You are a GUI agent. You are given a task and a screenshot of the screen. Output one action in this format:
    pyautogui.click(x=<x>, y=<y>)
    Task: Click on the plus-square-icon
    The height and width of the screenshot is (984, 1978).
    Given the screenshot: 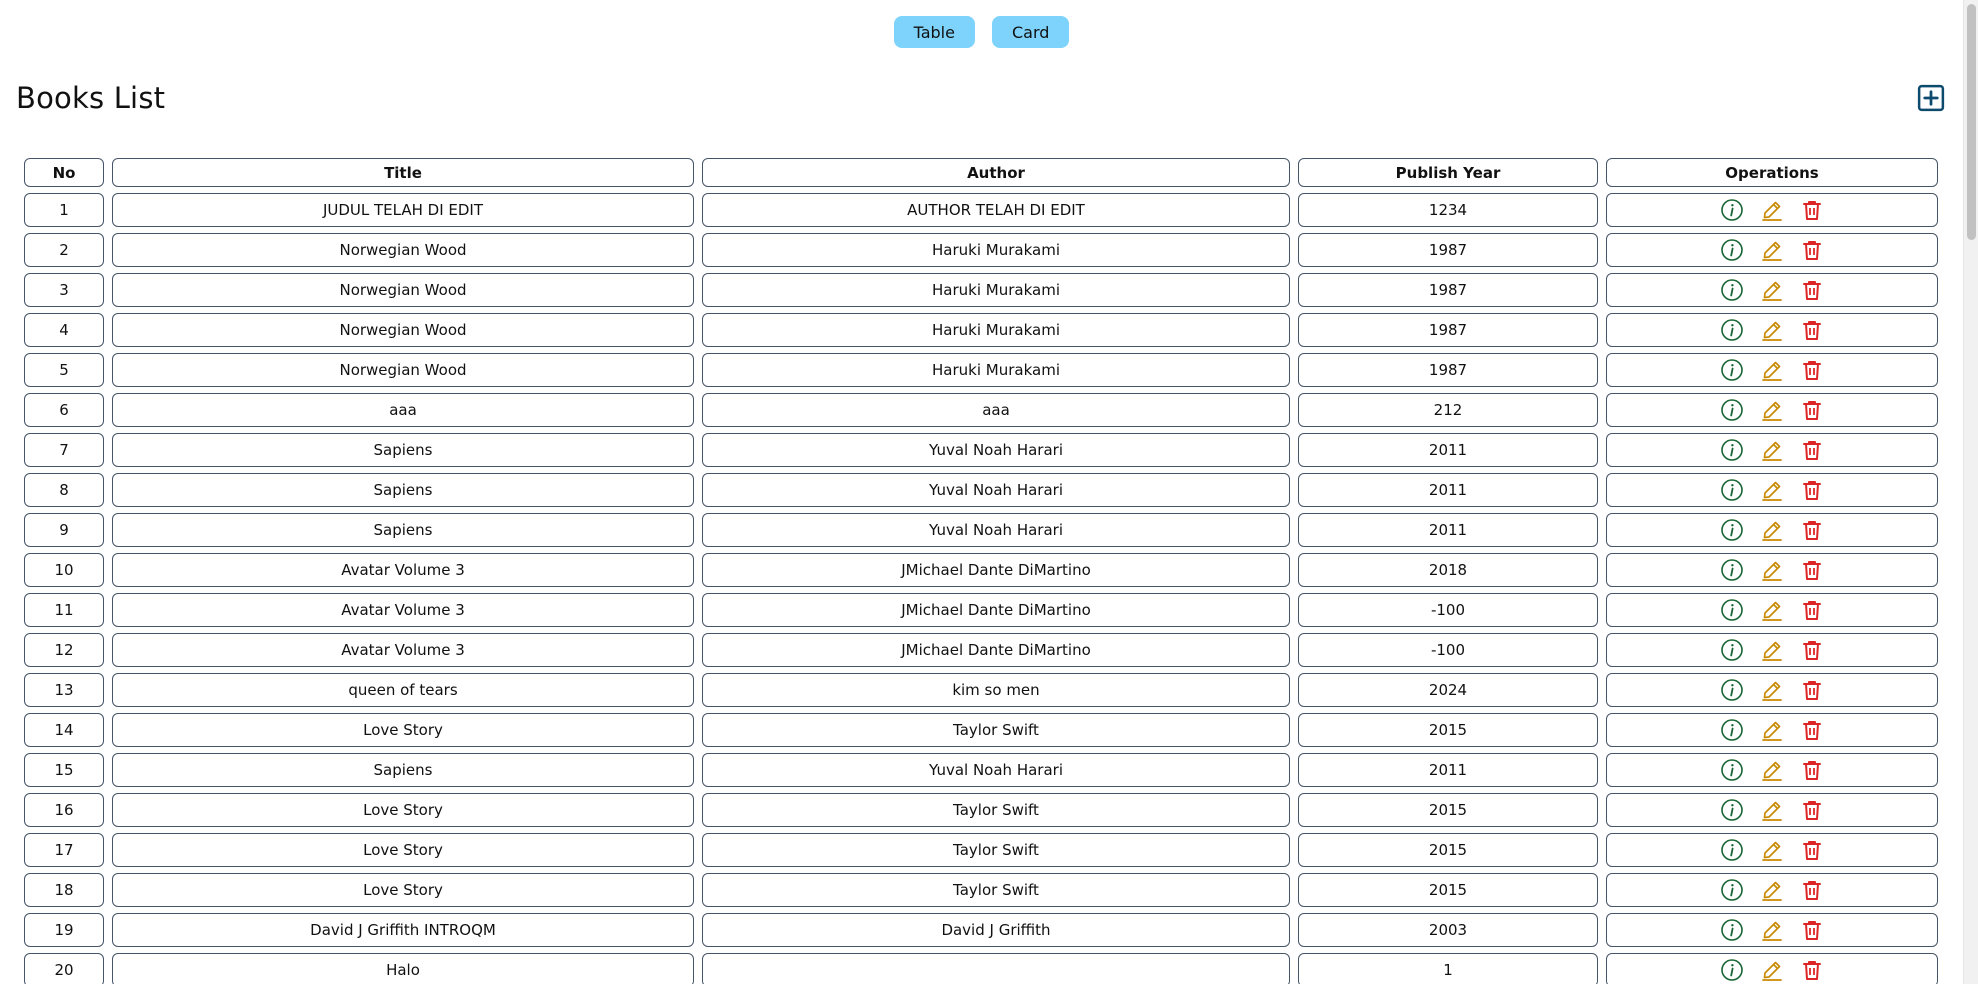 What is the action you would take?
    pyautogui.click(x=1931, y=98)
    